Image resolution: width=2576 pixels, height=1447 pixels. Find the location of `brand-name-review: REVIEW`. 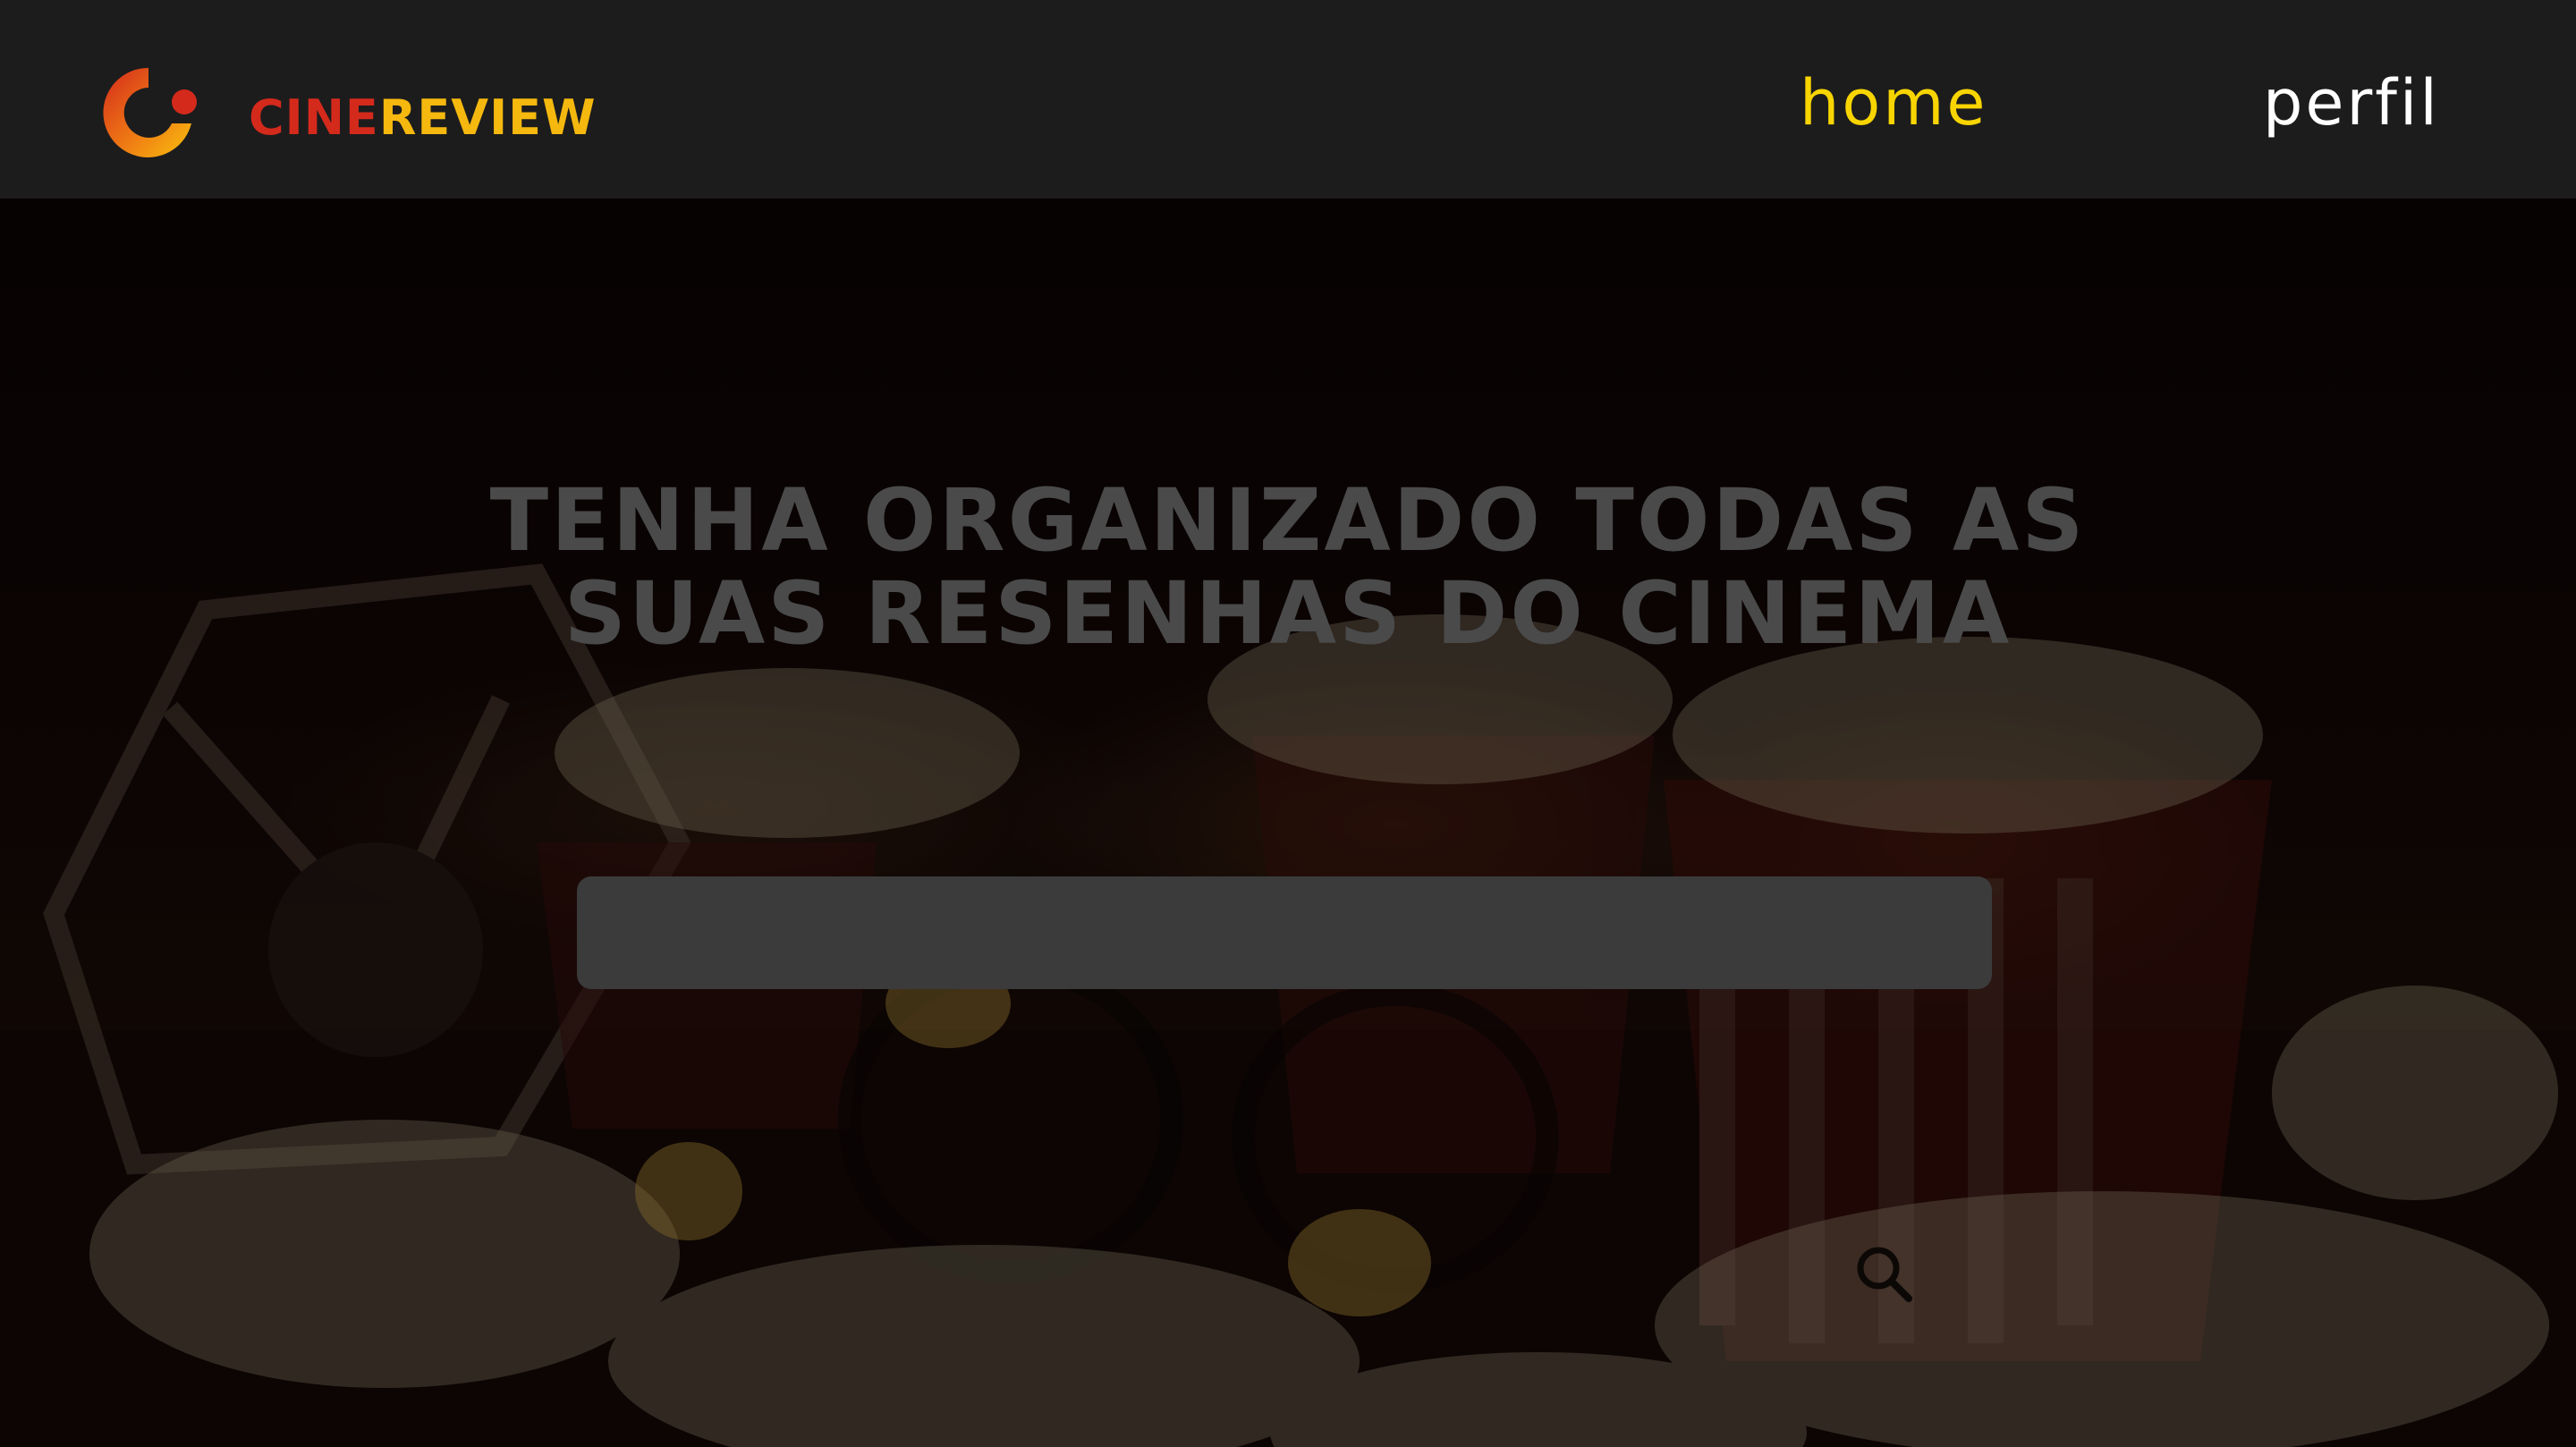

brand-name-review: REVIEW is located at coordinates (487, 117).